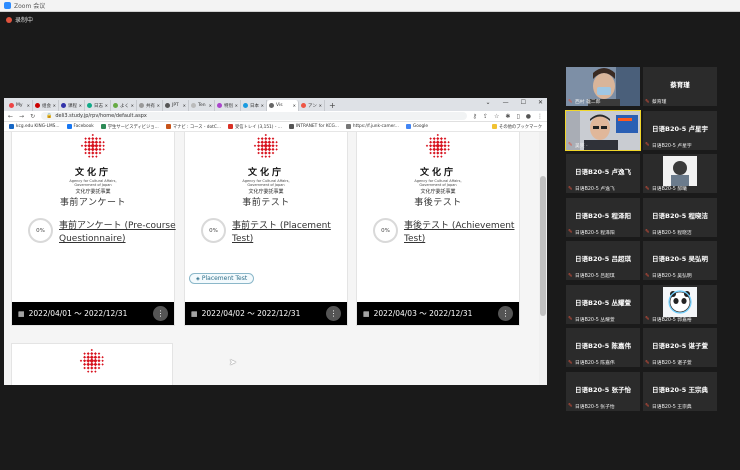 Image resolution: width=740 pixels, height=470 pixels. I want to click on bookmark-label: Facebook, so click(83, 126).